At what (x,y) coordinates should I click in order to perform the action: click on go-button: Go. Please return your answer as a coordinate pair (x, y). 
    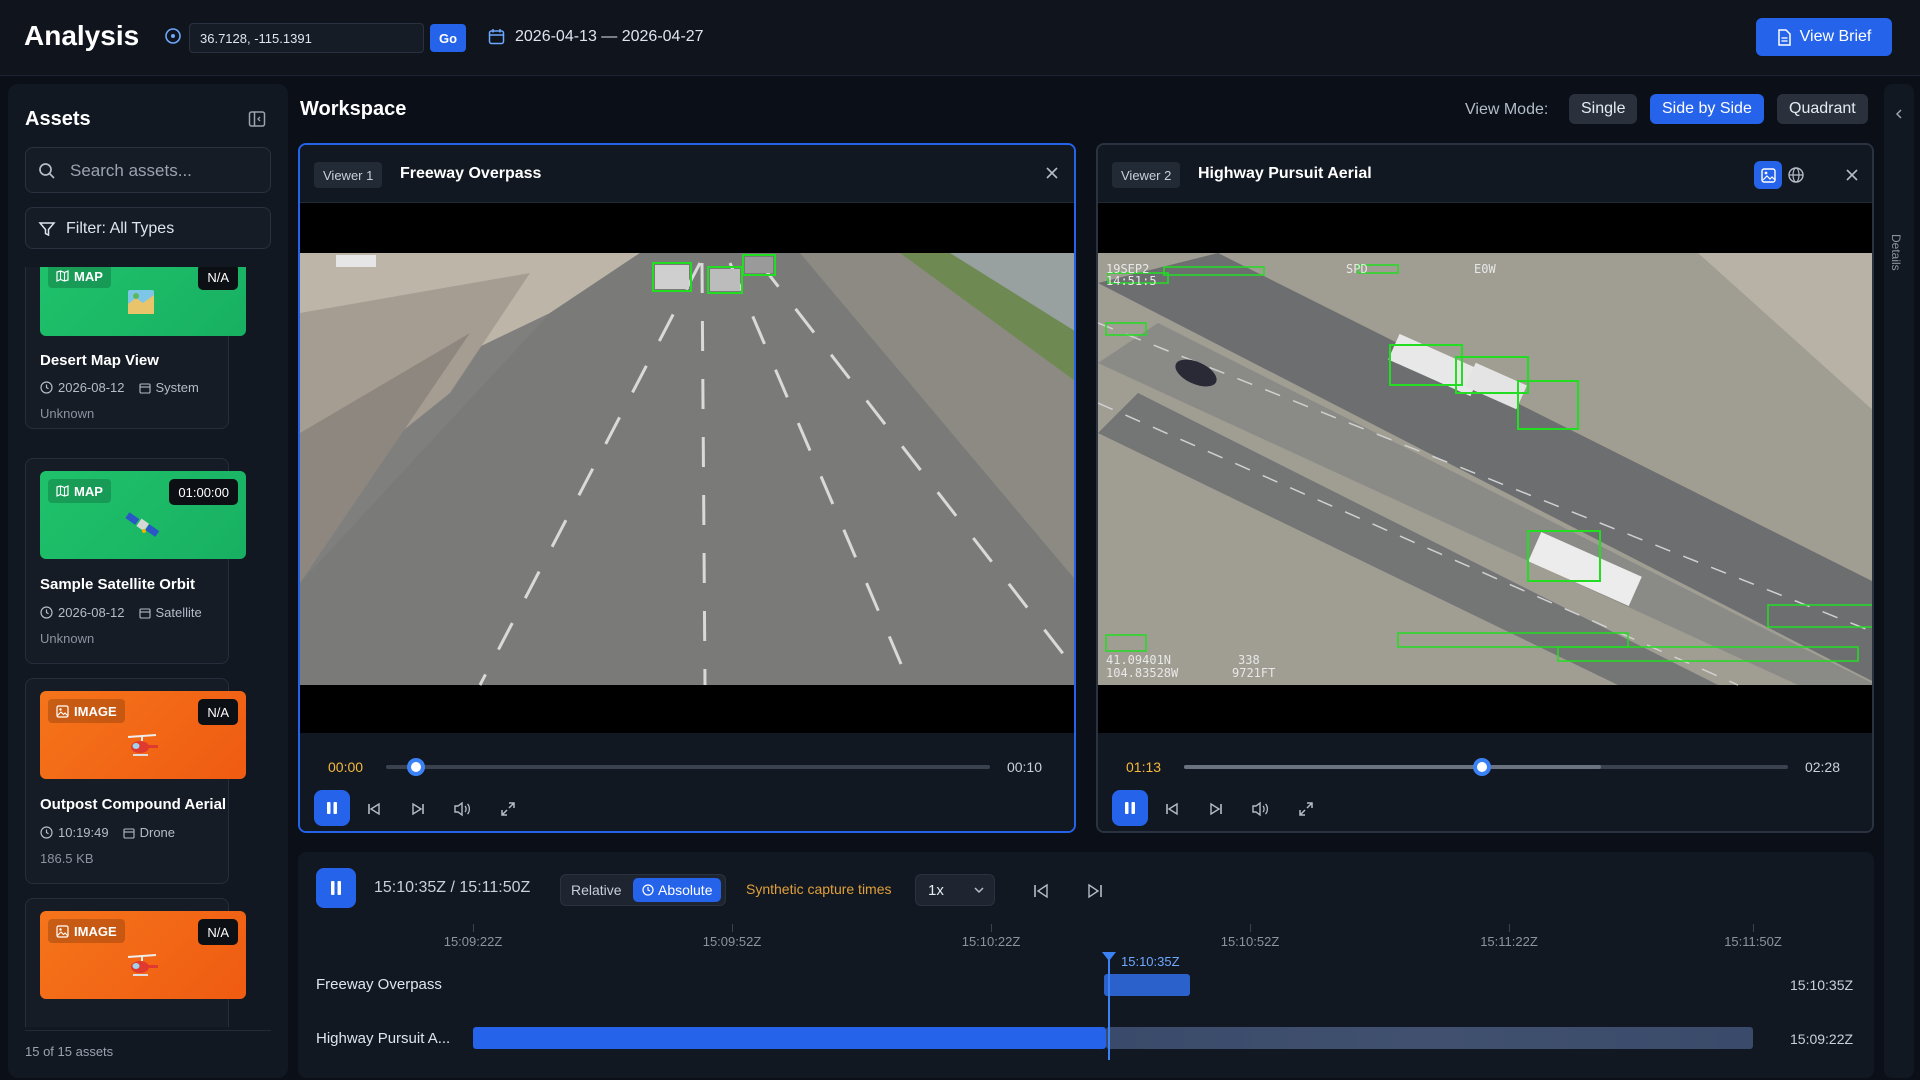
    Looking at the image, I should click on (448, 38).